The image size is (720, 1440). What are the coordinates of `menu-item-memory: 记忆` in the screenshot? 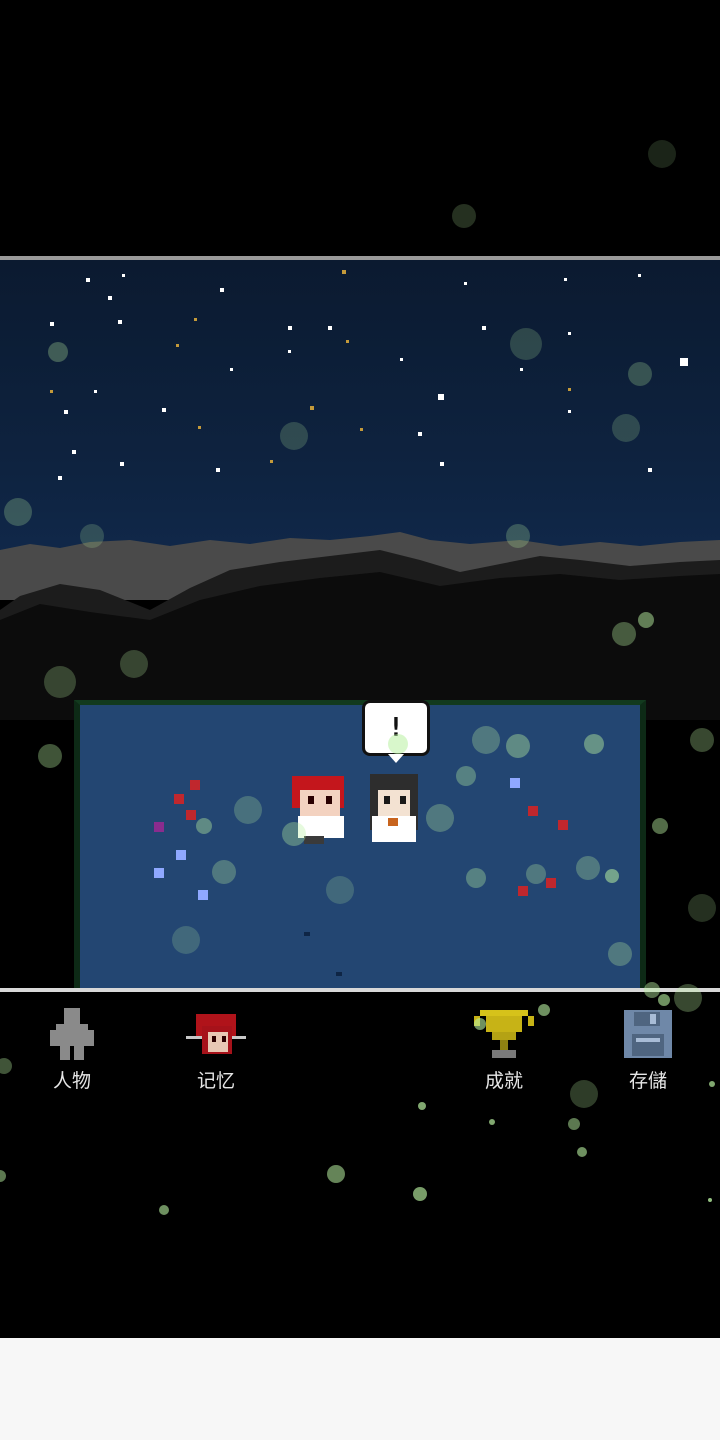 It's located at (216, 1049).